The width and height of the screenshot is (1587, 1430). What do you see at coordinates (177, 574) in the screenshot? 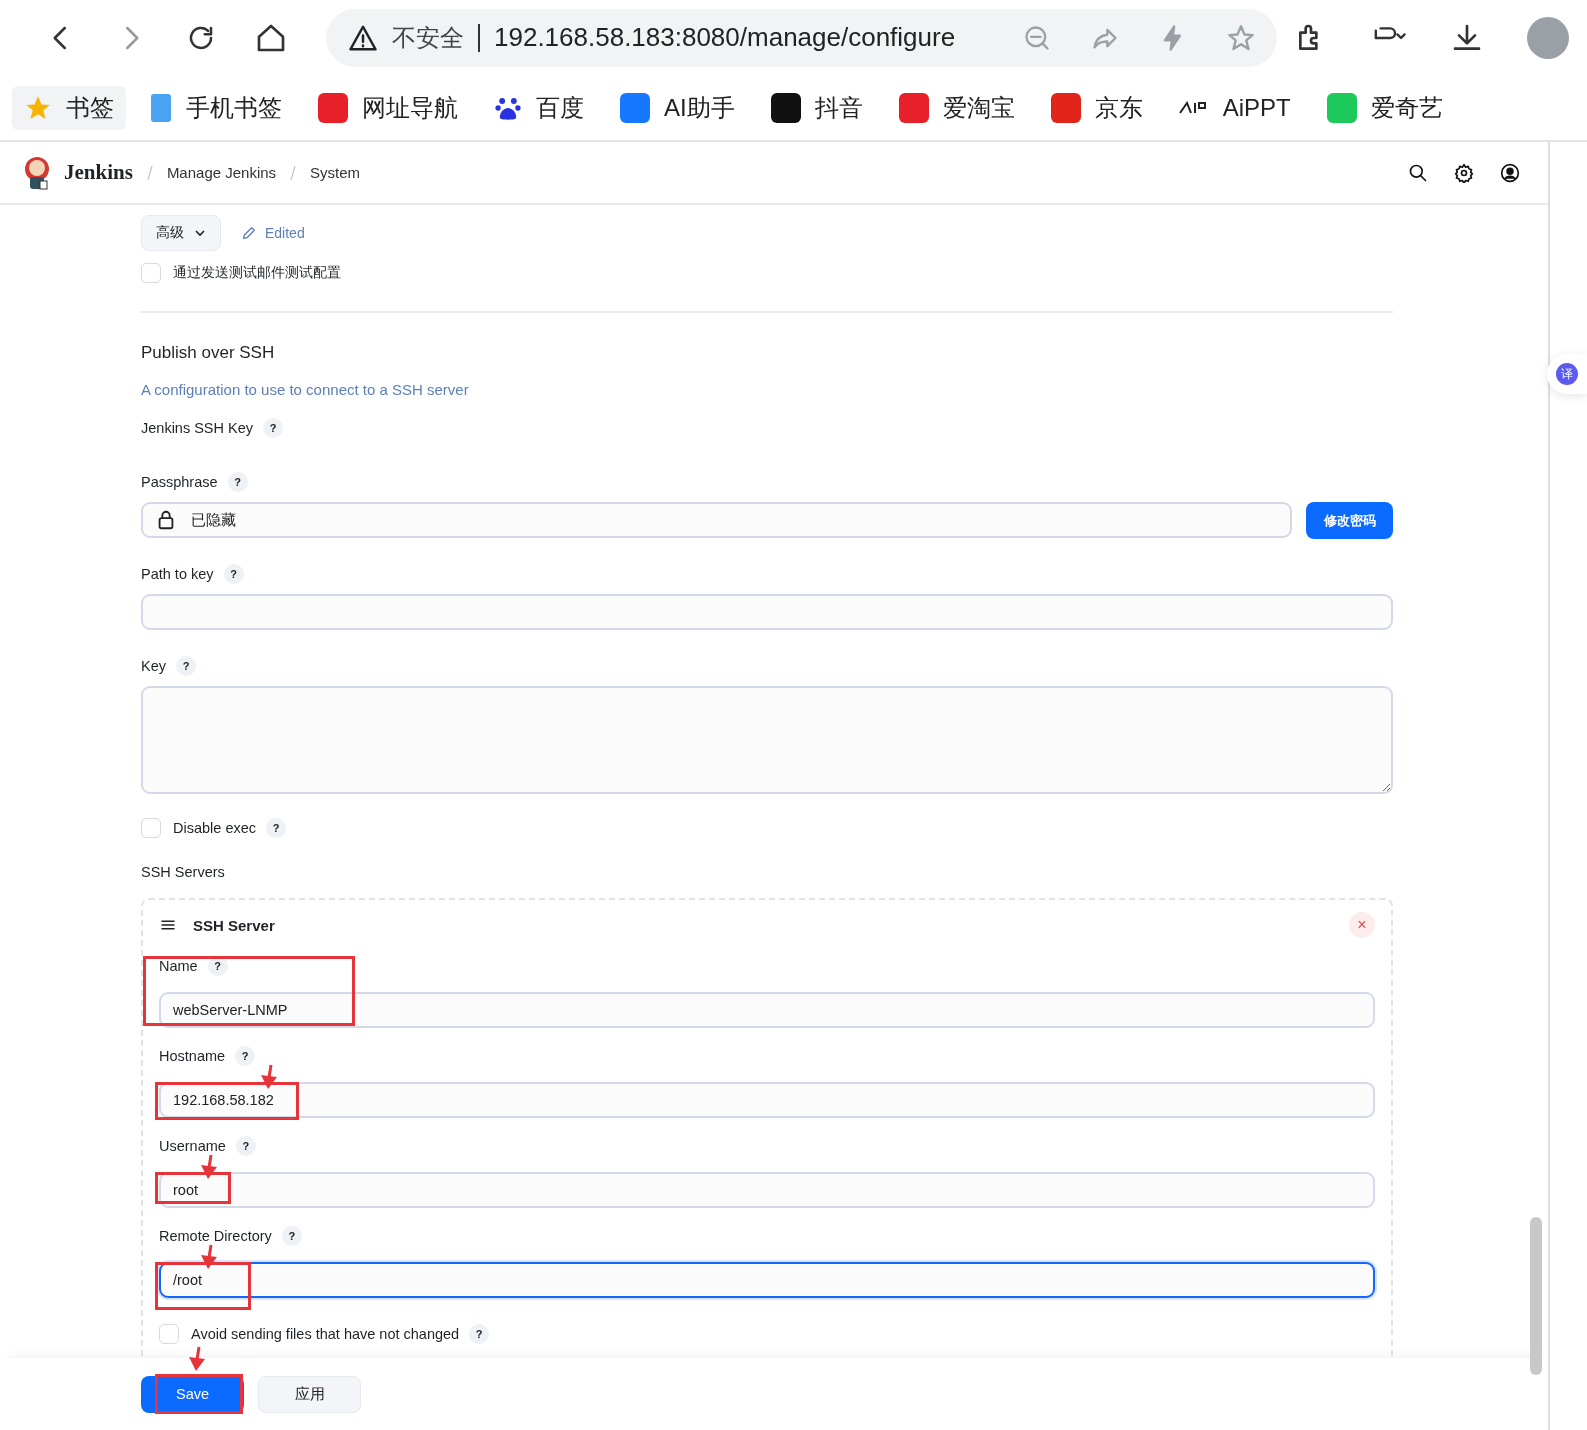
I see `field-label: Path to key` at bounding box center [177, 574].